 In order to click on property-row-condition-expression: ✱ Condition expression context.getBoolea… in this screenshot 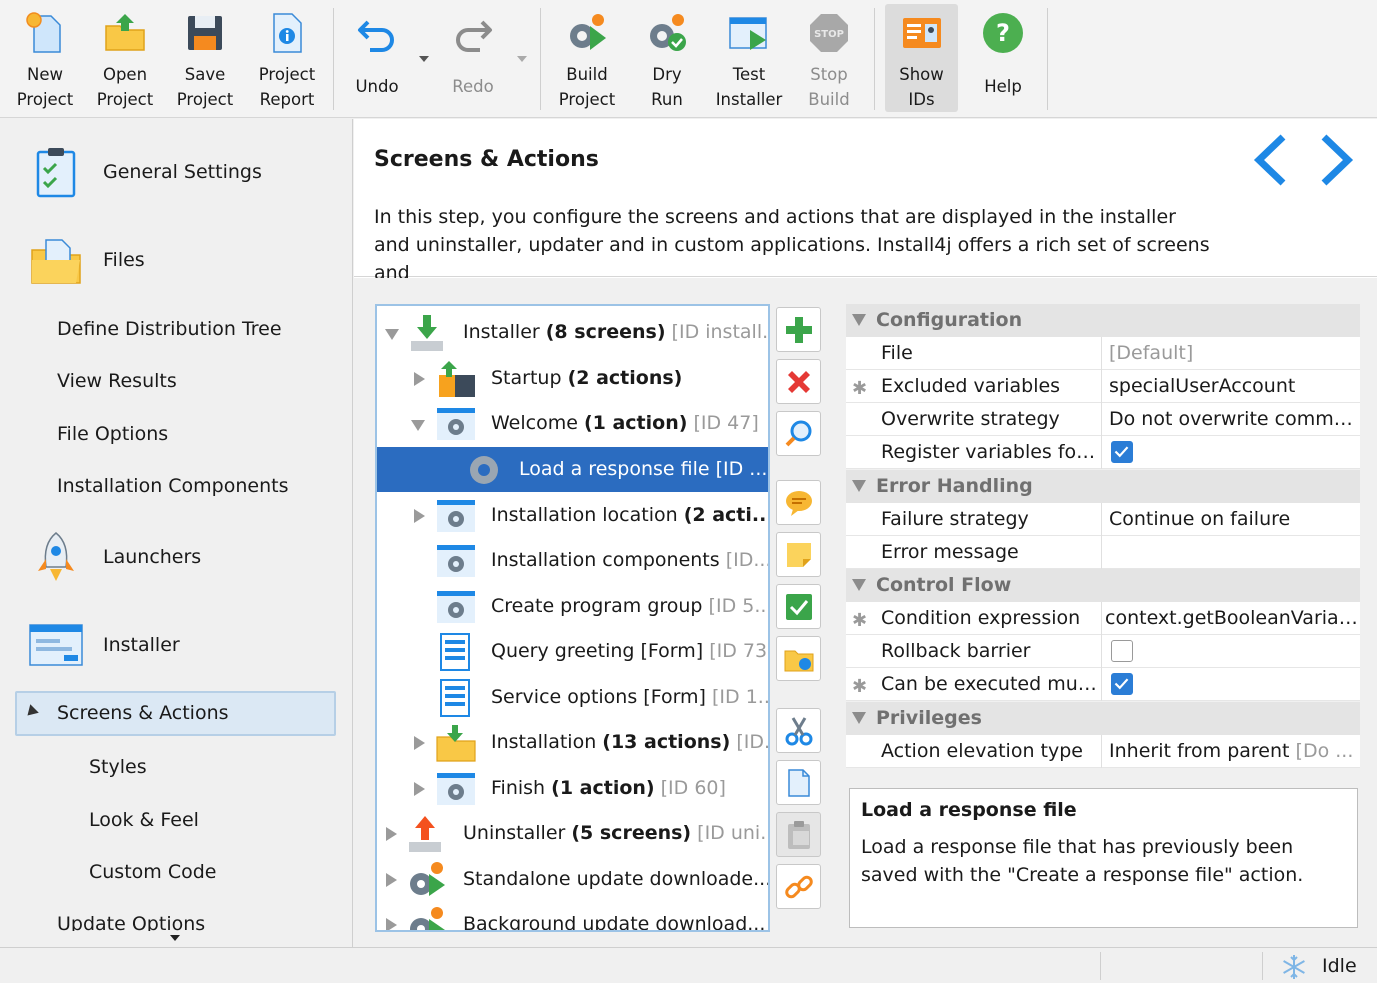, I will do `click(1103, 618)`.